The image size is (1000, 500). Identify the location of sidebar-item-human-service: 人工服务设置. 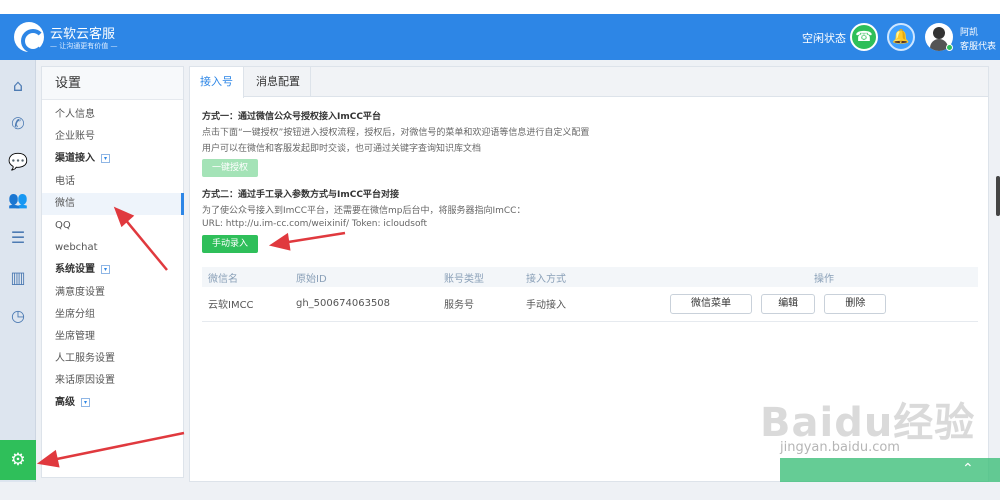
(112, 359).